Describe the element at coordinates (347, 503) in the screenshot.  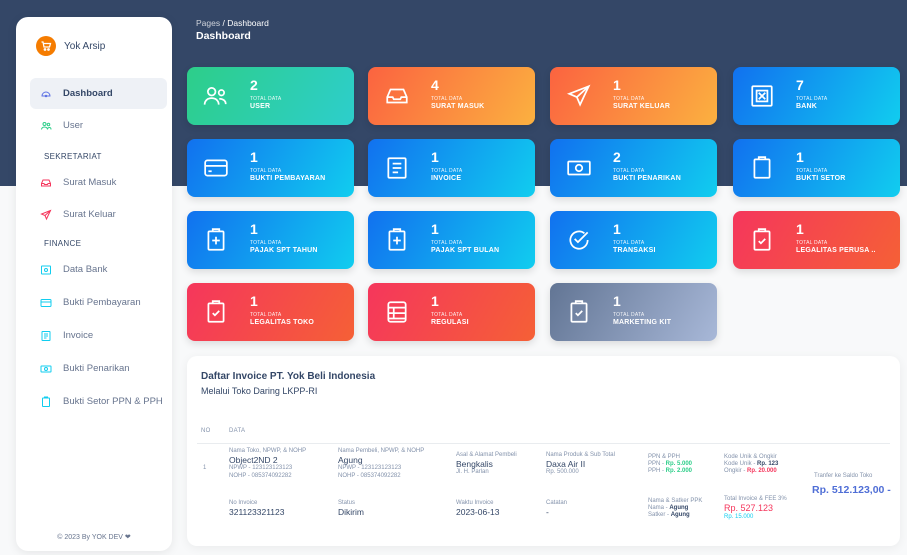
I see `cell-label: Status` at that location.